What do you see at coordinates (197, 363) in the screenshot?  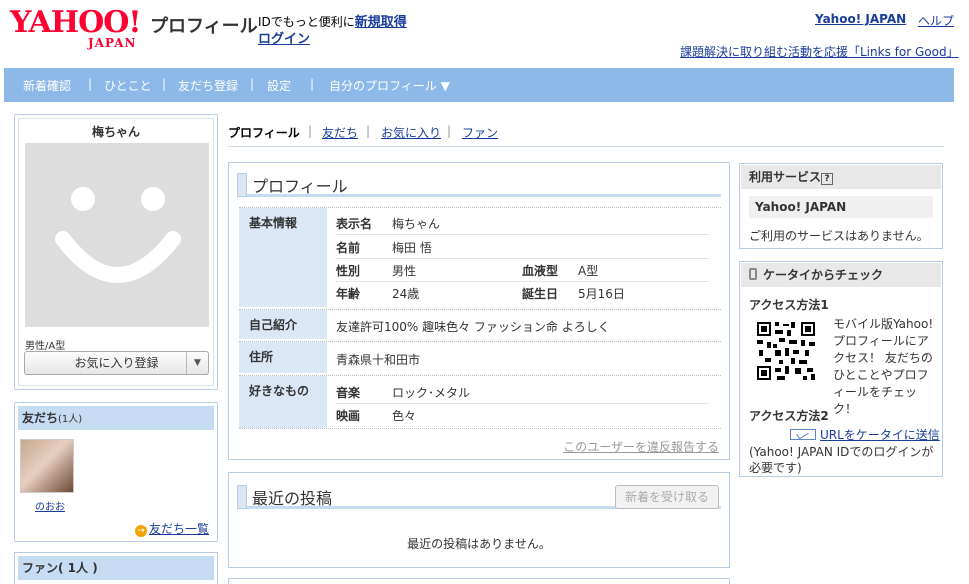 I see `chevron-down-icon: ▼` at bounding box center [197, 363].